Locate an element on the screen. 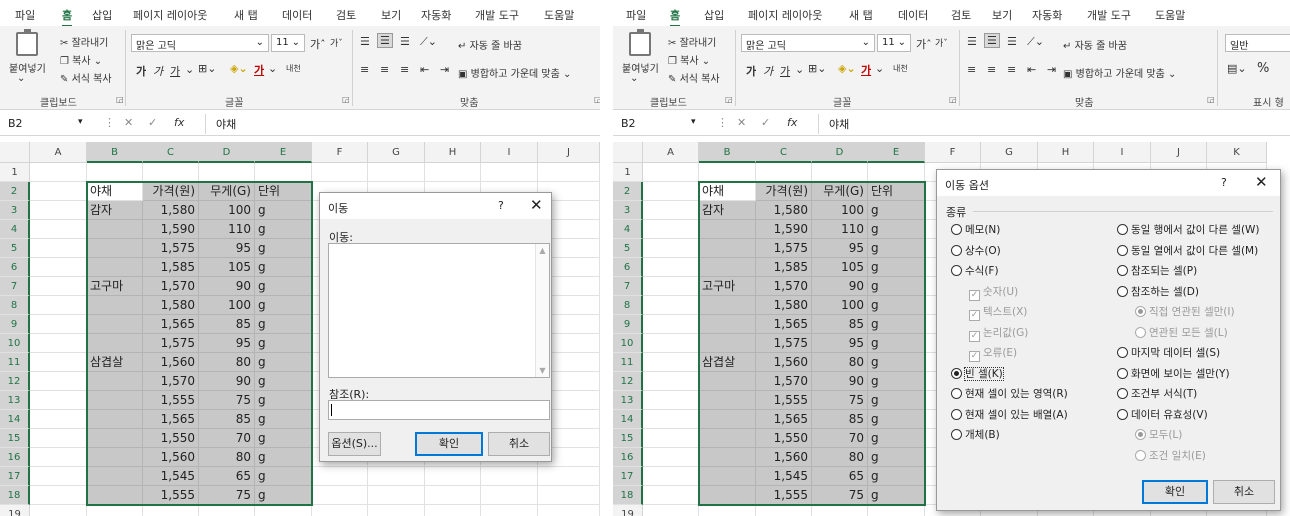 The width and height of the screenshot is (1290, 516). merge-center-button: ▣ 병합하고 가운데 맞춤 ⌄ is located at coordinates (514, 72).